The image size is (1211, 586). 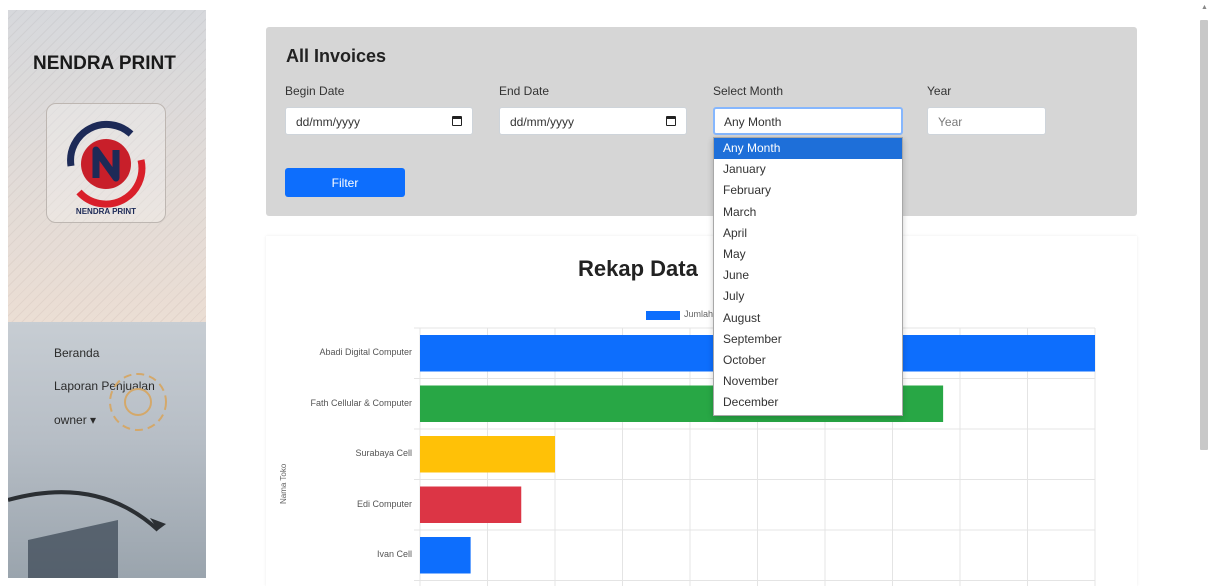 What do you see at coordinates (753, 122) in the screenshot?
I see `month-select-value: Any Month` at bounding box center [753, 122].